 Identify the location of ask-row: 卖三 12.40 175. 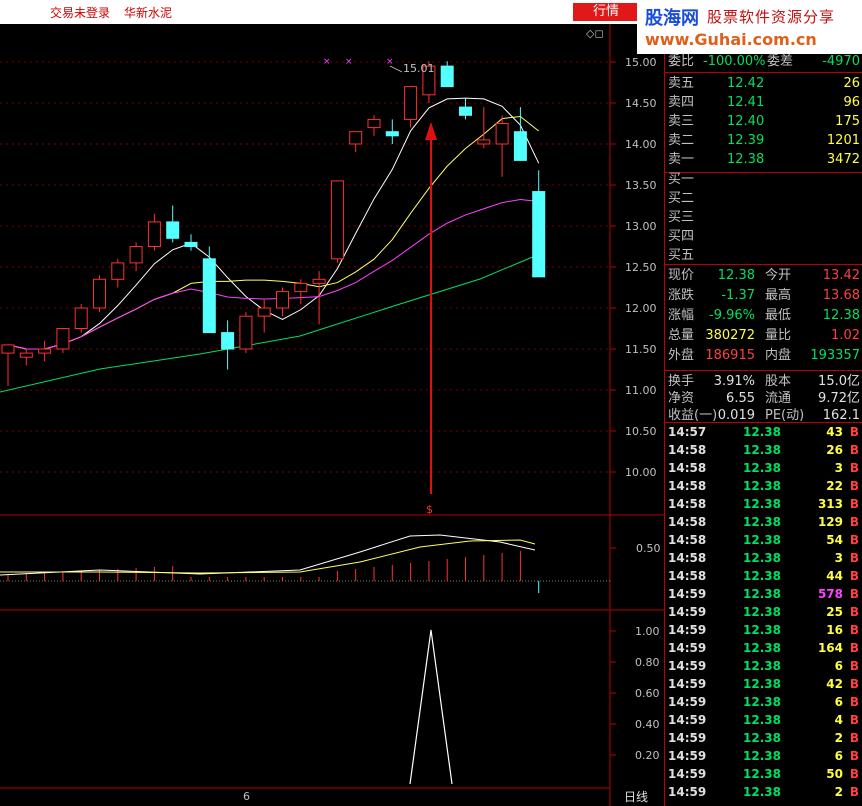
(763, 122).